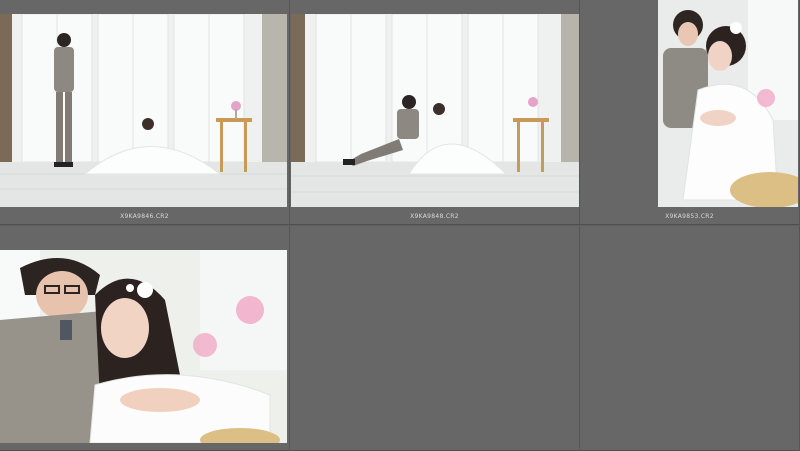  What do you see at coordinates (434, 216) in the screenshot?
I see `photo-filename: X9KA9848.CR2` at bounding box center [434, 216].